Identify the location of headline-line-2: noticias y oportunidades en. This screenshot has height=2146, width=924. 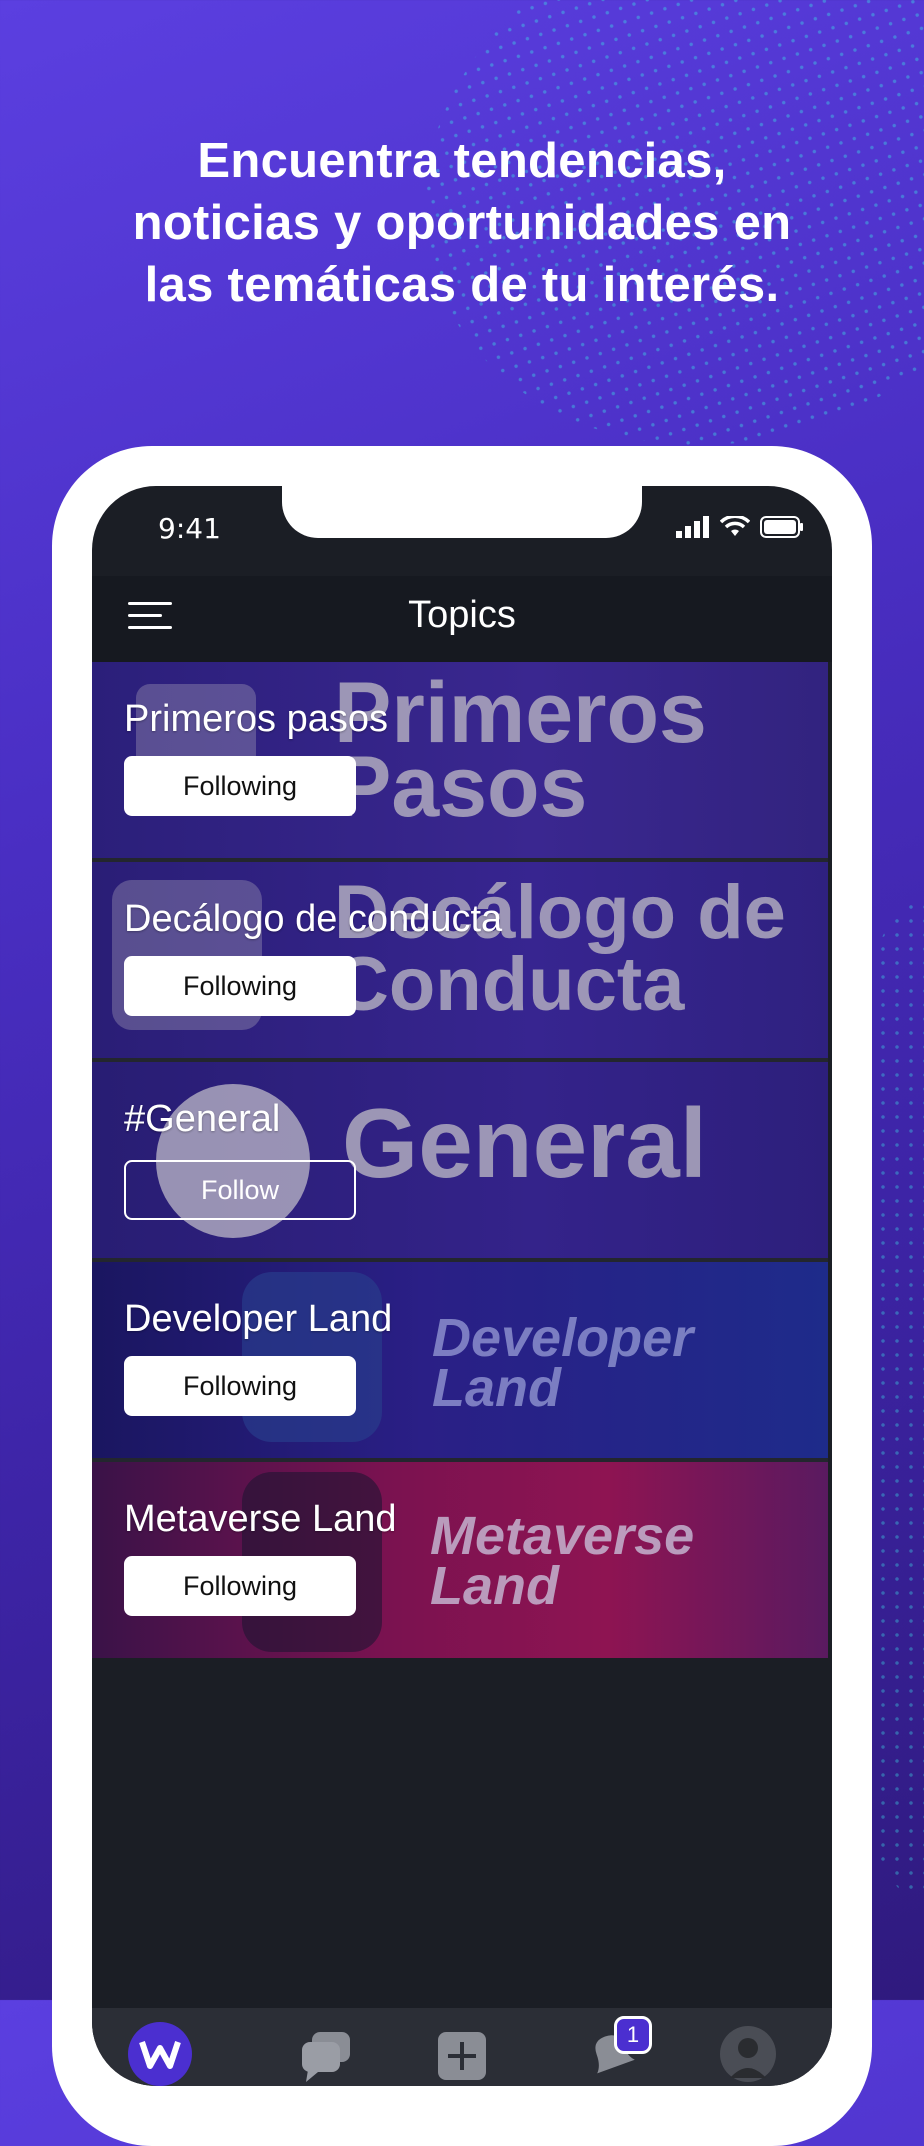
(462, 223).